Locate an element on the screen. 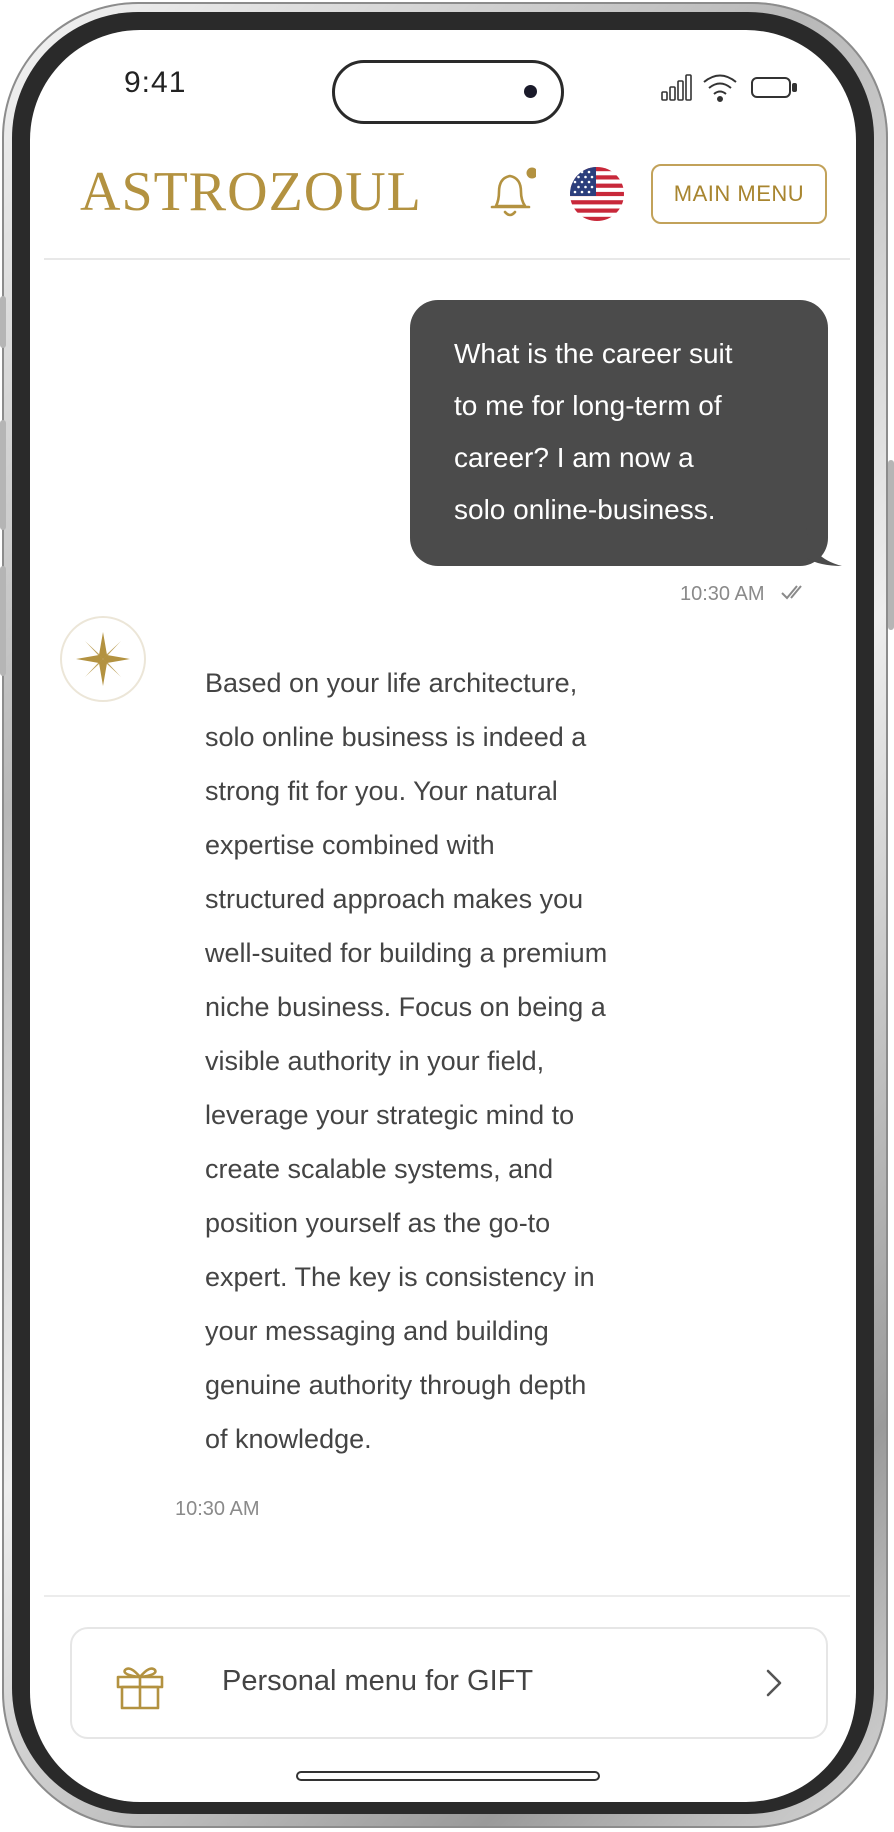  assistant-message-line: genuine authority through depth is located at coordinates (396, 1385).